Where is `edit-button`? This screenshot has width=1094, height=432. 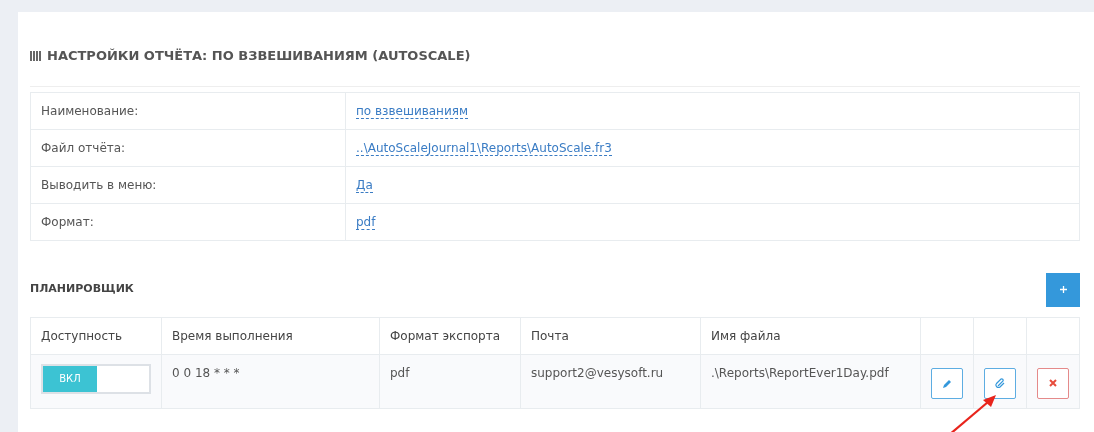 edit-button is located at coordinates (947, 383).